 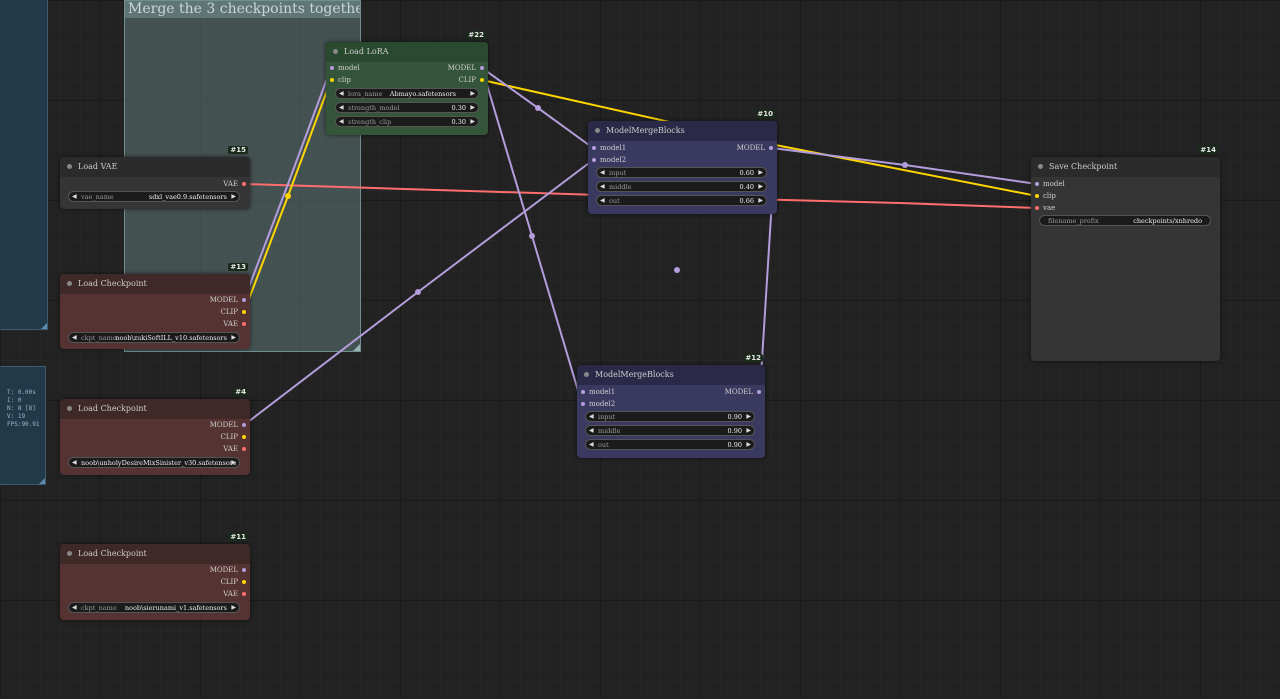 What do you see at coordinates (1125, 220) in the screenshot?
I see `filename-prefix-field: filename_prefix checkpoints/xnhredo` at bounding box center [1125, 220].